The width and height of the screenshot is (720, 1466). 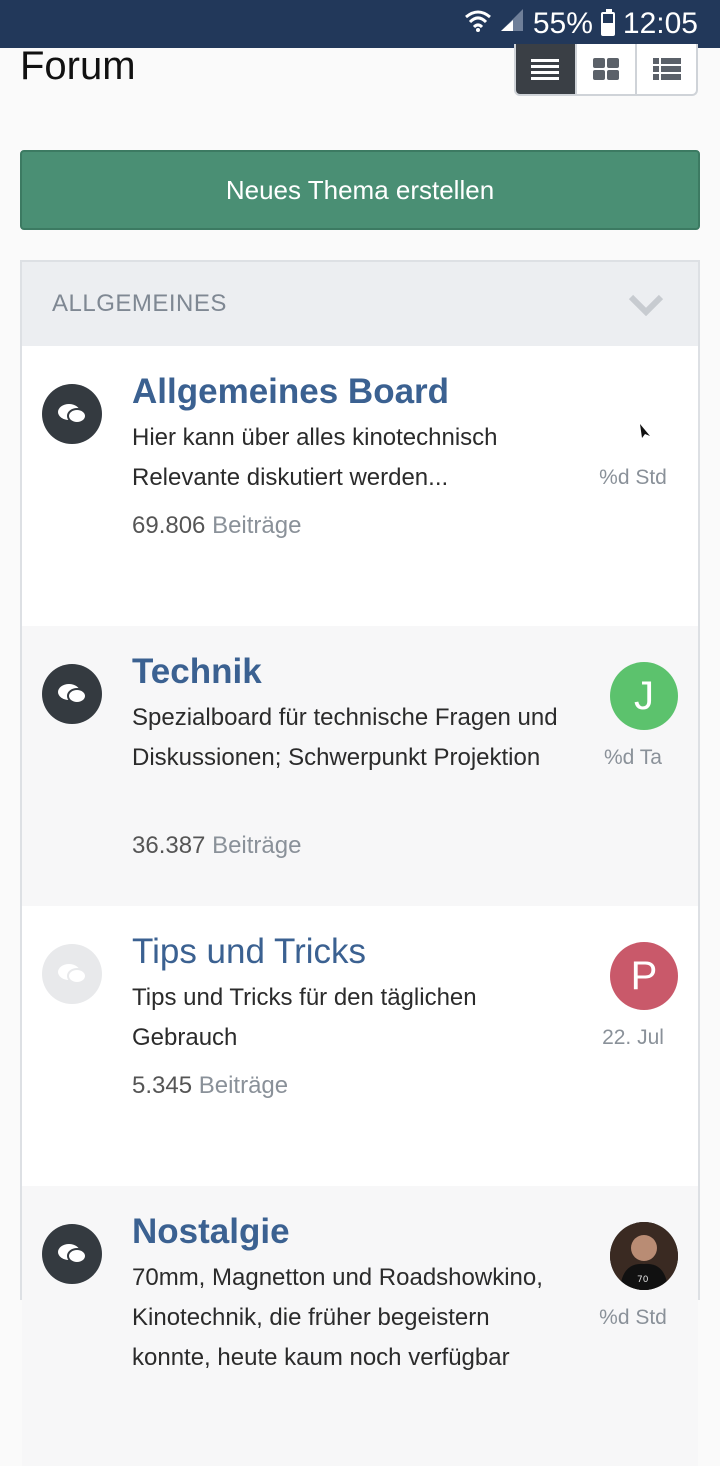 I want to click on battery-percent: 55%, so click(x=562, y=23).